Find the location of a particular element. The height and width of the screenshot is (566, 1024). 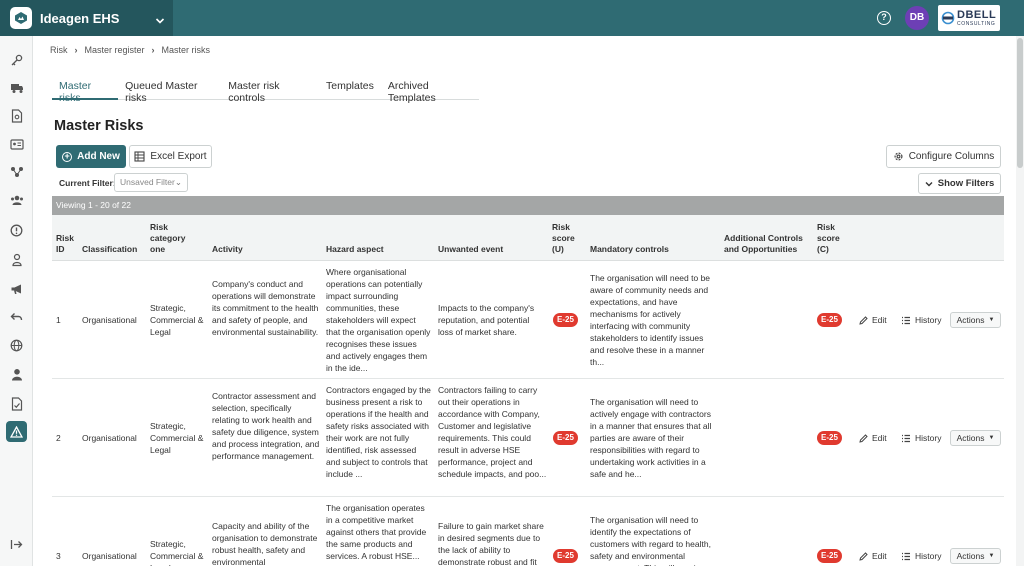

collapse-arrow-icon is located at coordinates (16, 544).